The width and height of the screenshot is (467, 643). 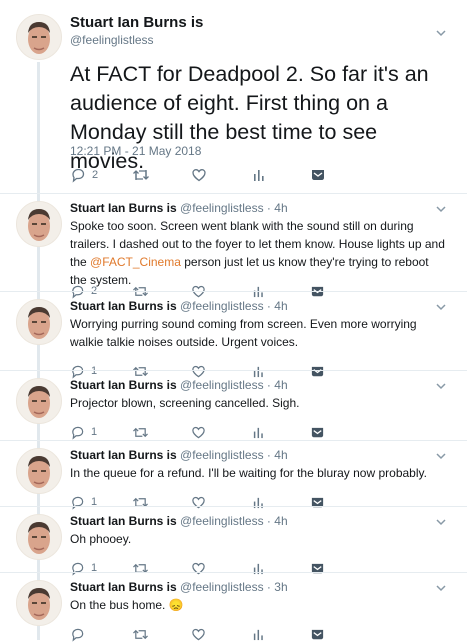 What do you see at coordinates (257, 539) in the screenshot?
I see `reply-body: Oh phooey.` at bounding box center [257, 539].